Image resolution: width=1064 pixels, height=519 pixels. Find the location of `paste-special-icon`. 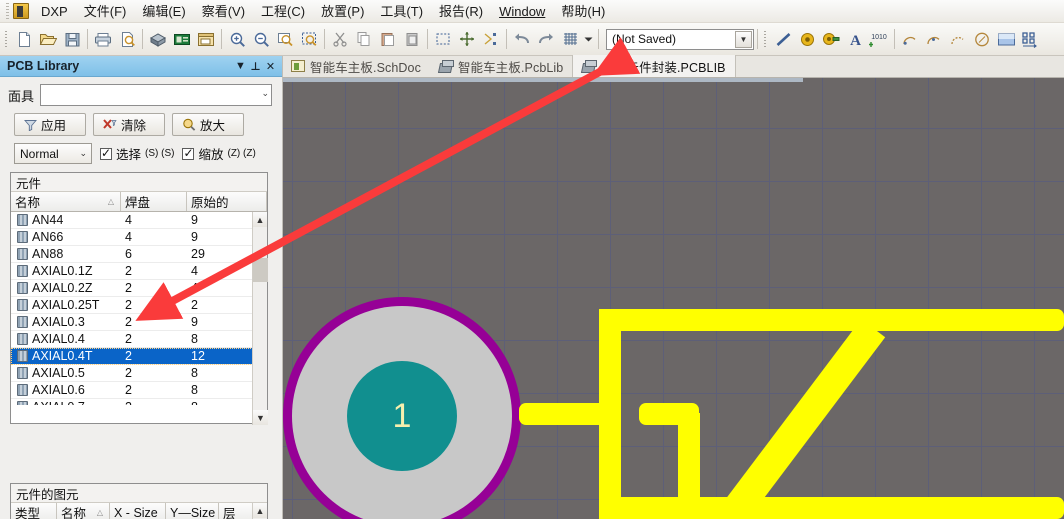

paste-special-icon is located at coordinates (412, 39).